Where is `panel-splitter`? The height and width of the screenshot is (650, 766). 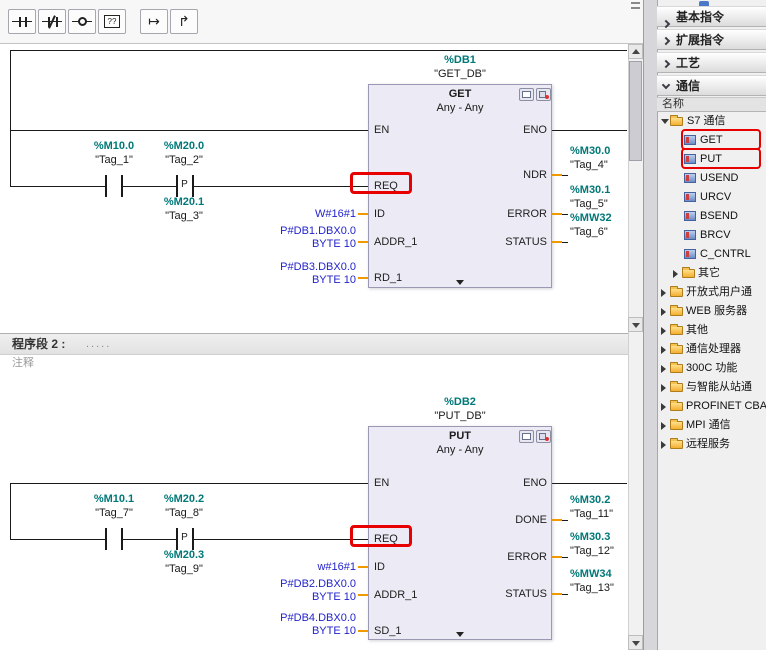
panel-splitter is located at coordinates (650, 325).